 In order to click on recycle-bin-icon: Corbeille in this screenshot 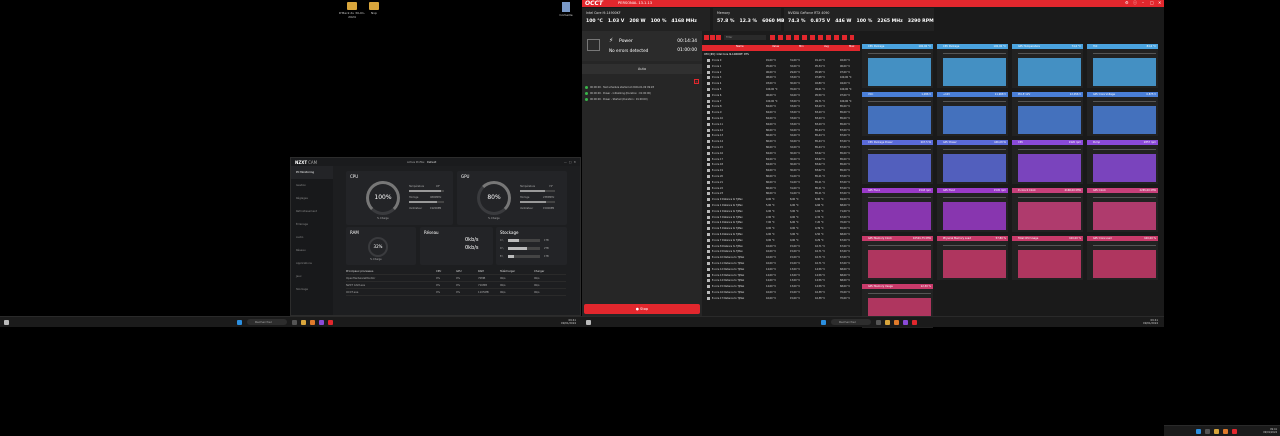, I will do `click(566, 9)`.